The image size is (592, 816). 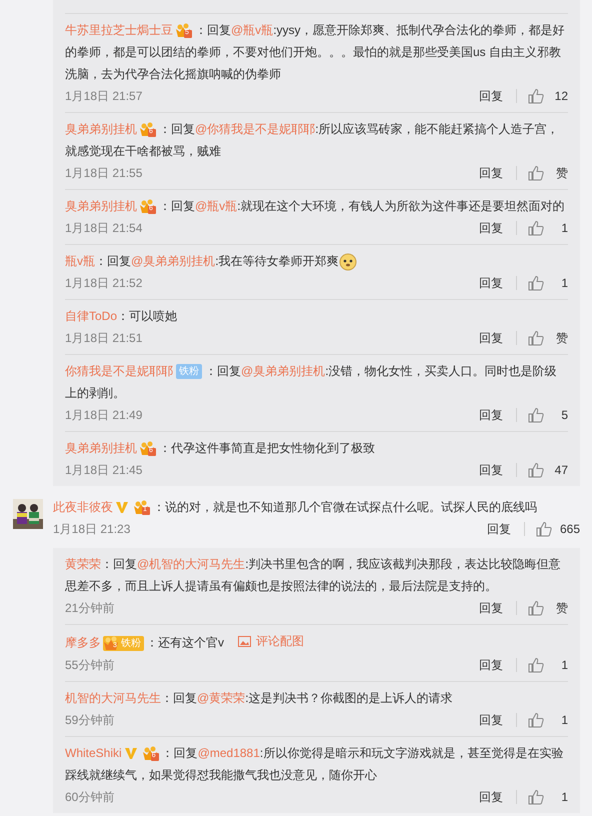 I want to click on like-button: 5, so click(x=548, y=415).